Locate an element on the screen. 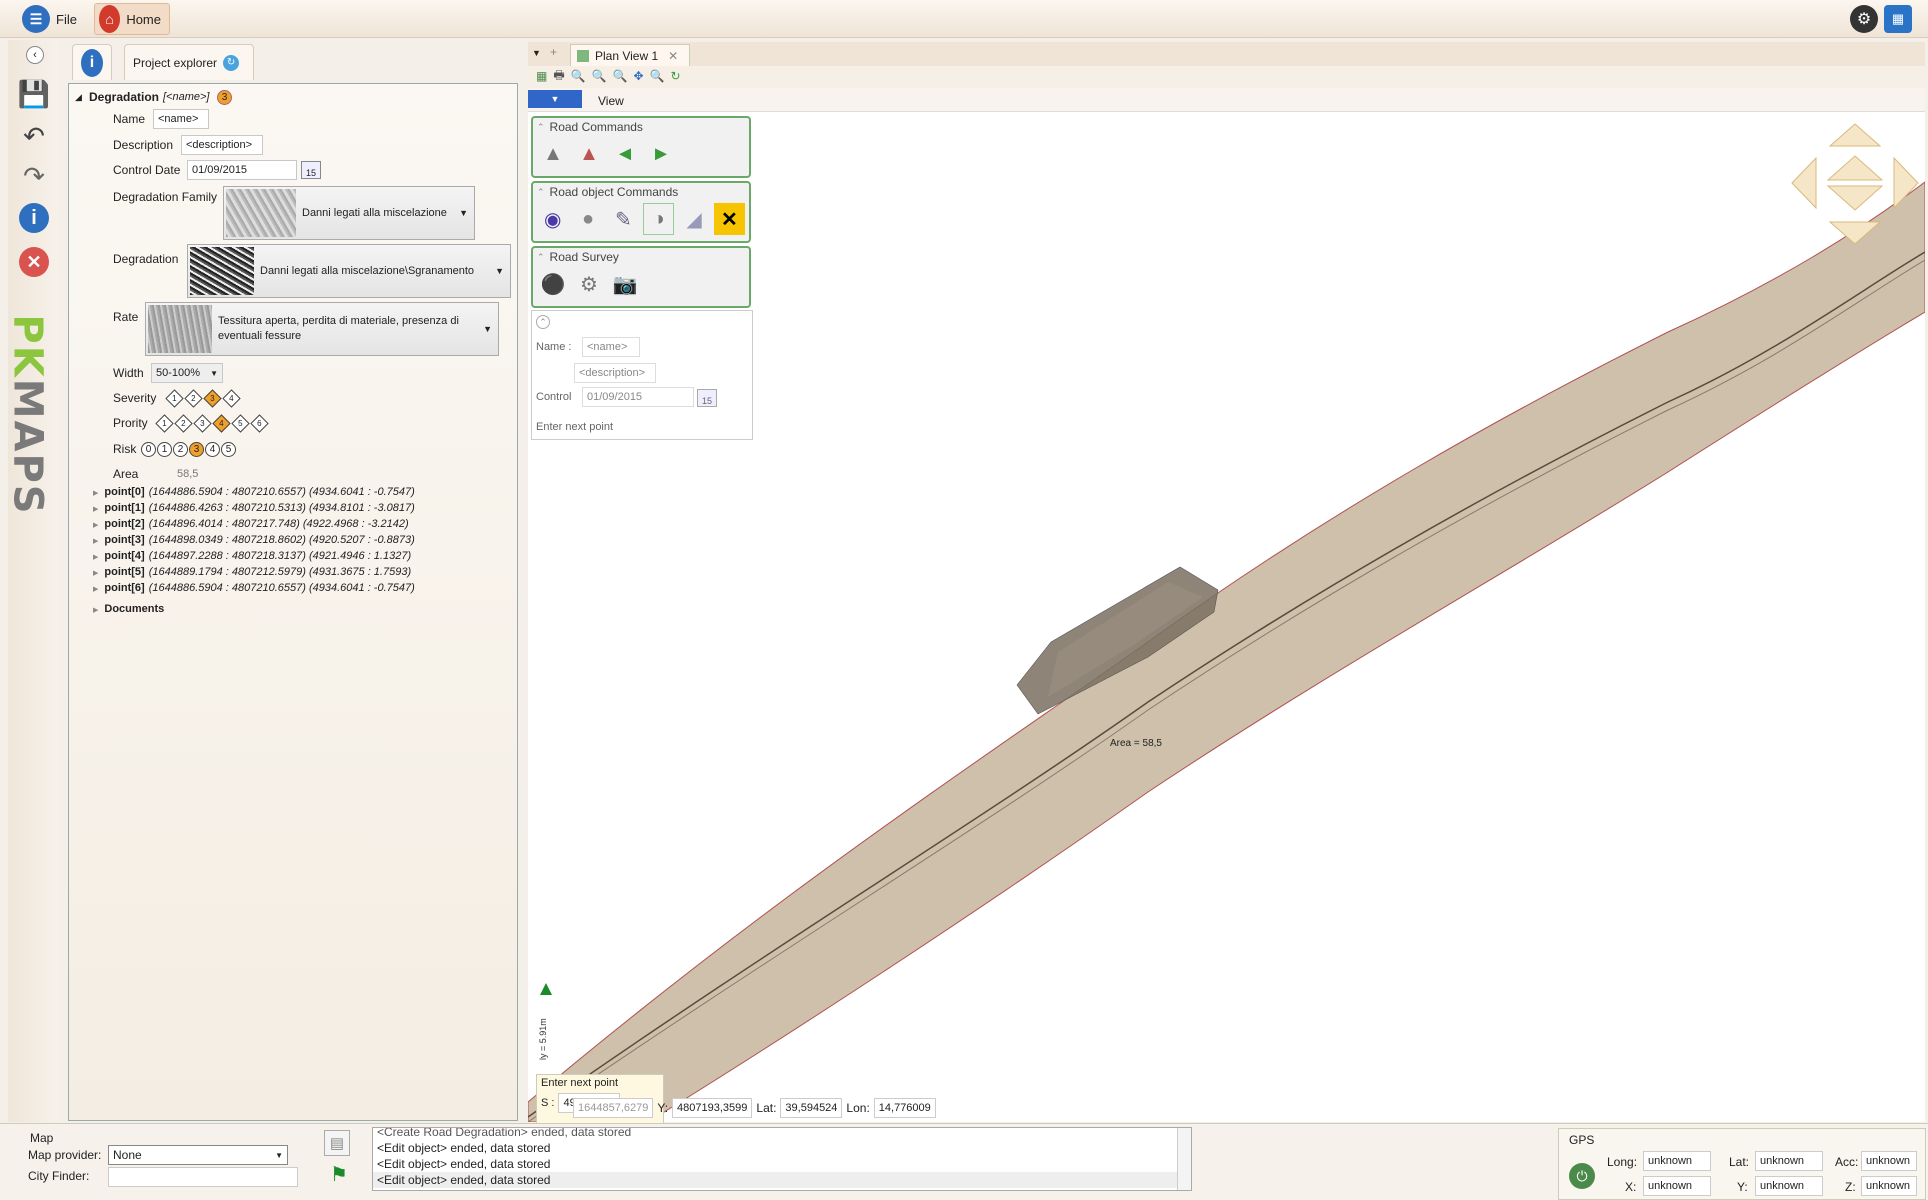  zoom-extent-icon: 🔍 is located at coordinates (657, 76).